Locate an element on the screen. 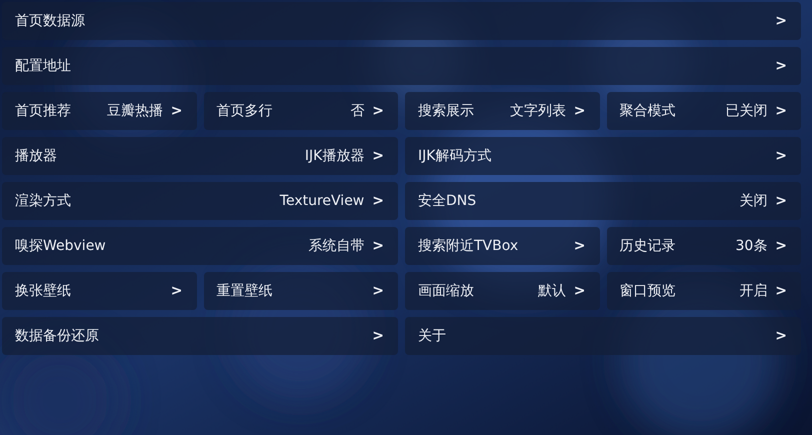 The width and height of the screenshot is (812, 435). setting-value: TextureView is located at coordinates (322, 201).